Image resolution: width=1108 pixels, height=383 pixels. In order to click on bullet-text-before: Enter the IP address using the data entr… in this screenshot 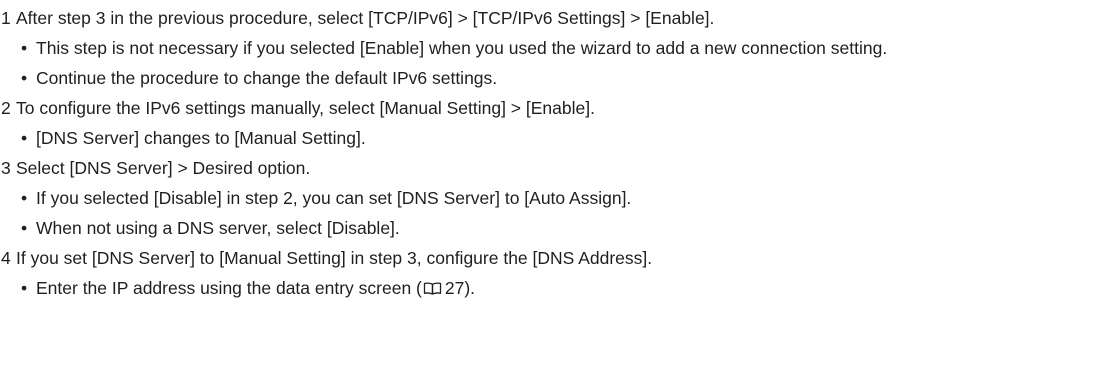, I will do `click(229, 288)`.